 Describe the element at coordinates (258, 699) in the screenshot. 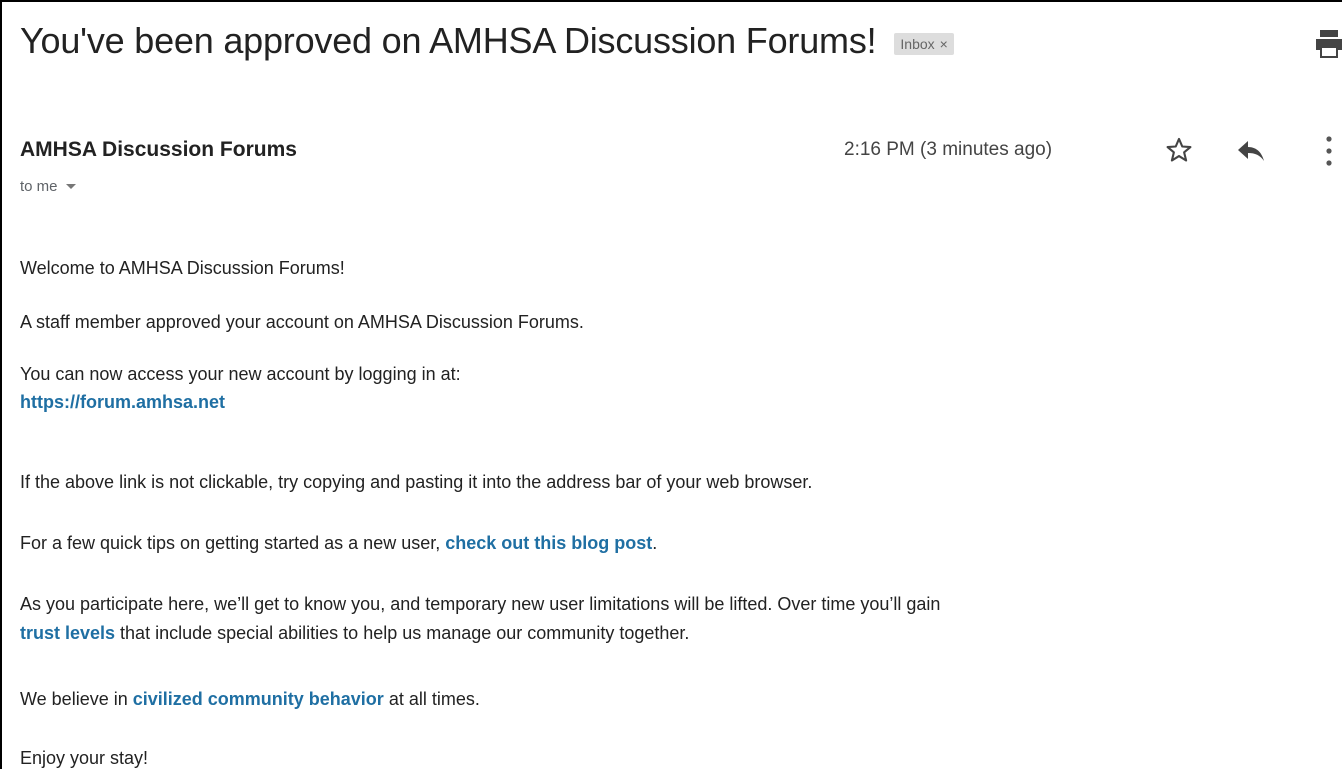

I see `civilized-behavior-link: civilized community behavior` at that location.